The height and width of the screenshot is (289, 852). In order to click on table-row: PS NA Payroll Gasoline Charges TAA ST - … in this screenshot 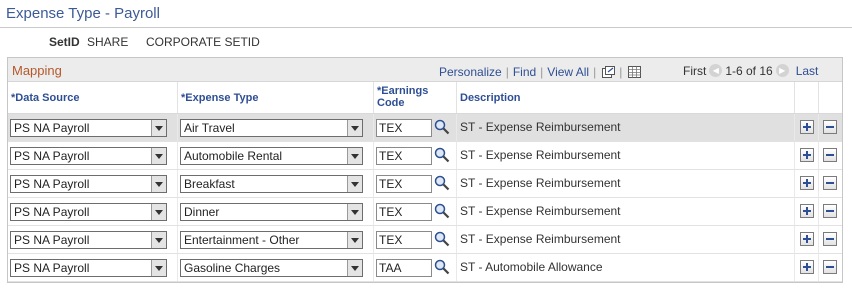, I will do `click(425, 268)`.